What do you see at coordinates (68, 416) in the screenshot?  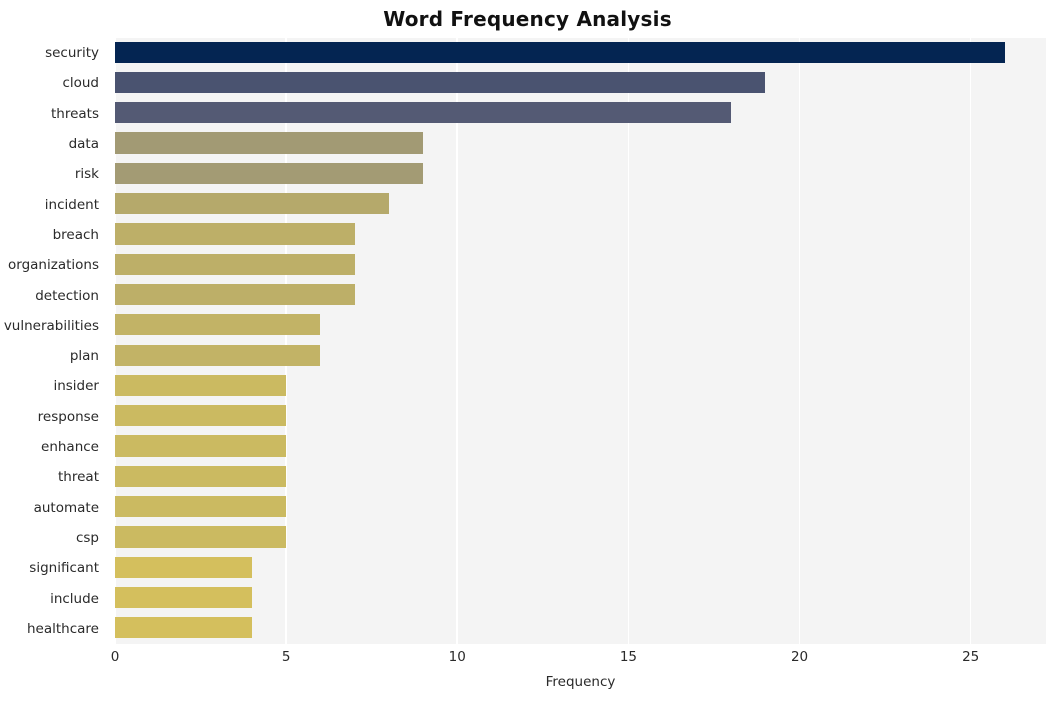 I see `y-tick-label-response: response` at bounding box center [68, 416].